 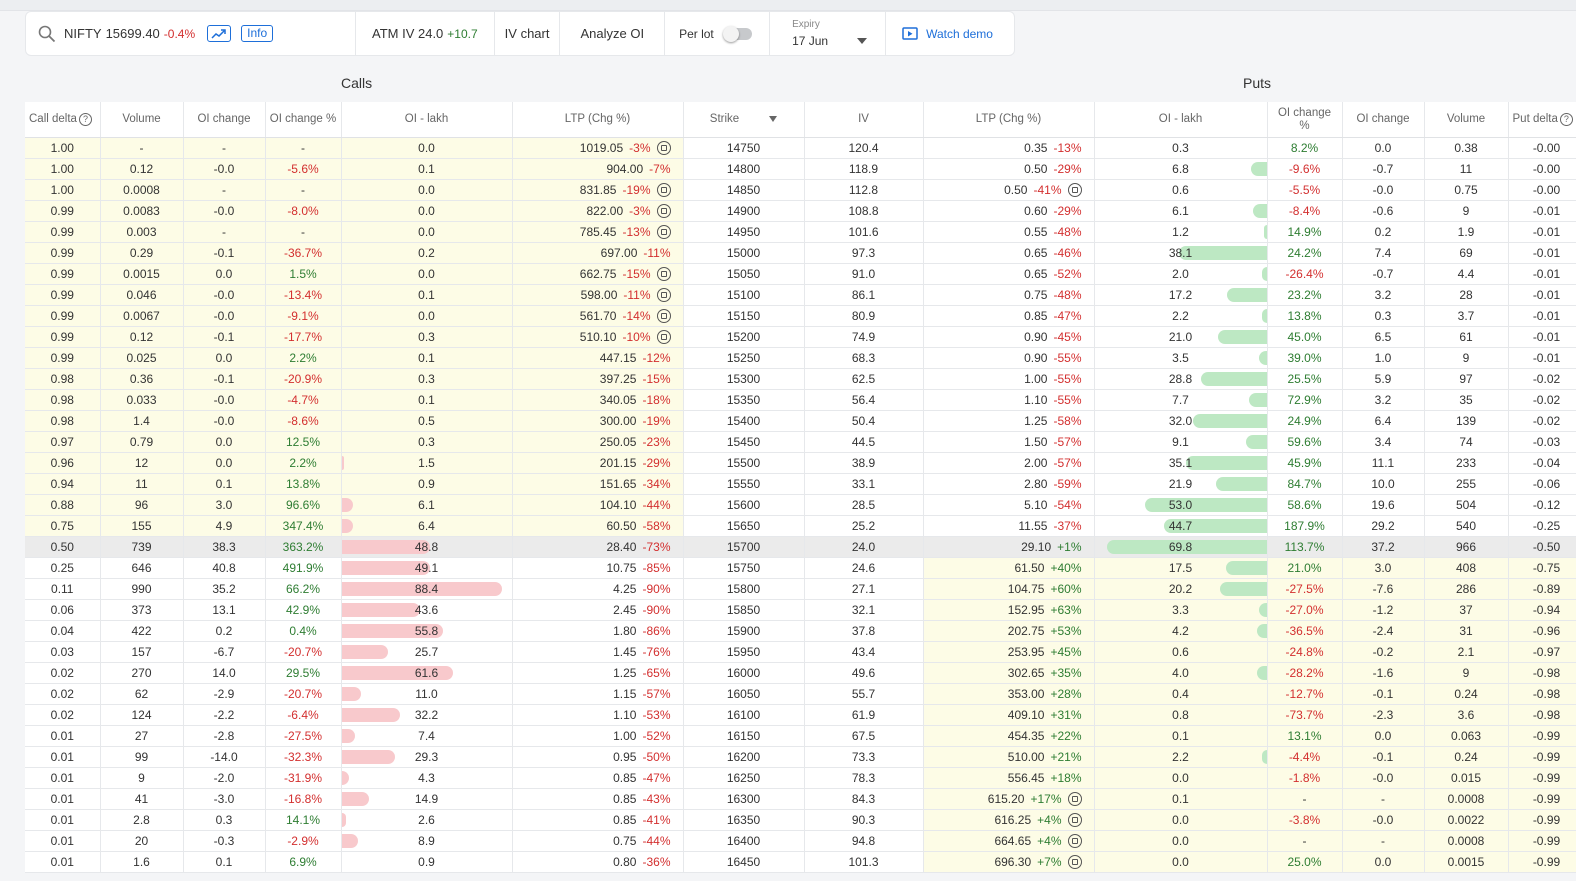 I want to click on put-ltp: 0.60, so click(x=1036, y=211).